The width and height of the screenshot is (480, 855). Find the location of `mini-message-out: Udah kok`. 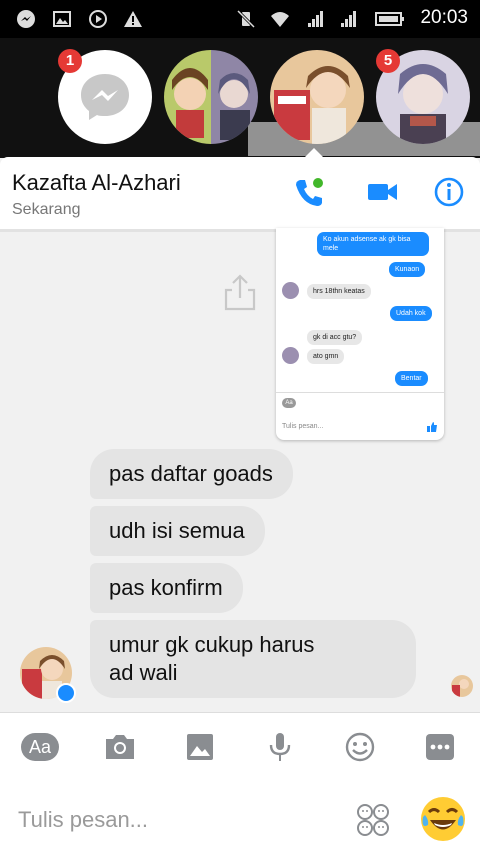

mini-message-out: Udah kok is located at coordinates (411, 313).